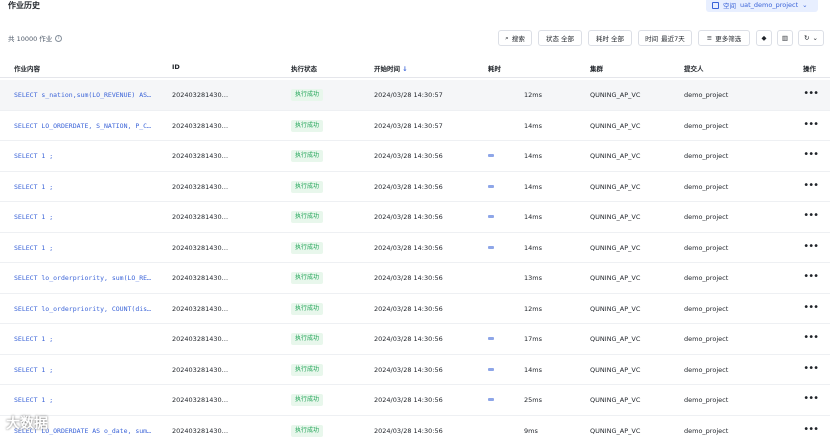 Image resolution: width=830 pixels, height=438 pixels. I want to click on columns-button: ▥, so click(785, 38).